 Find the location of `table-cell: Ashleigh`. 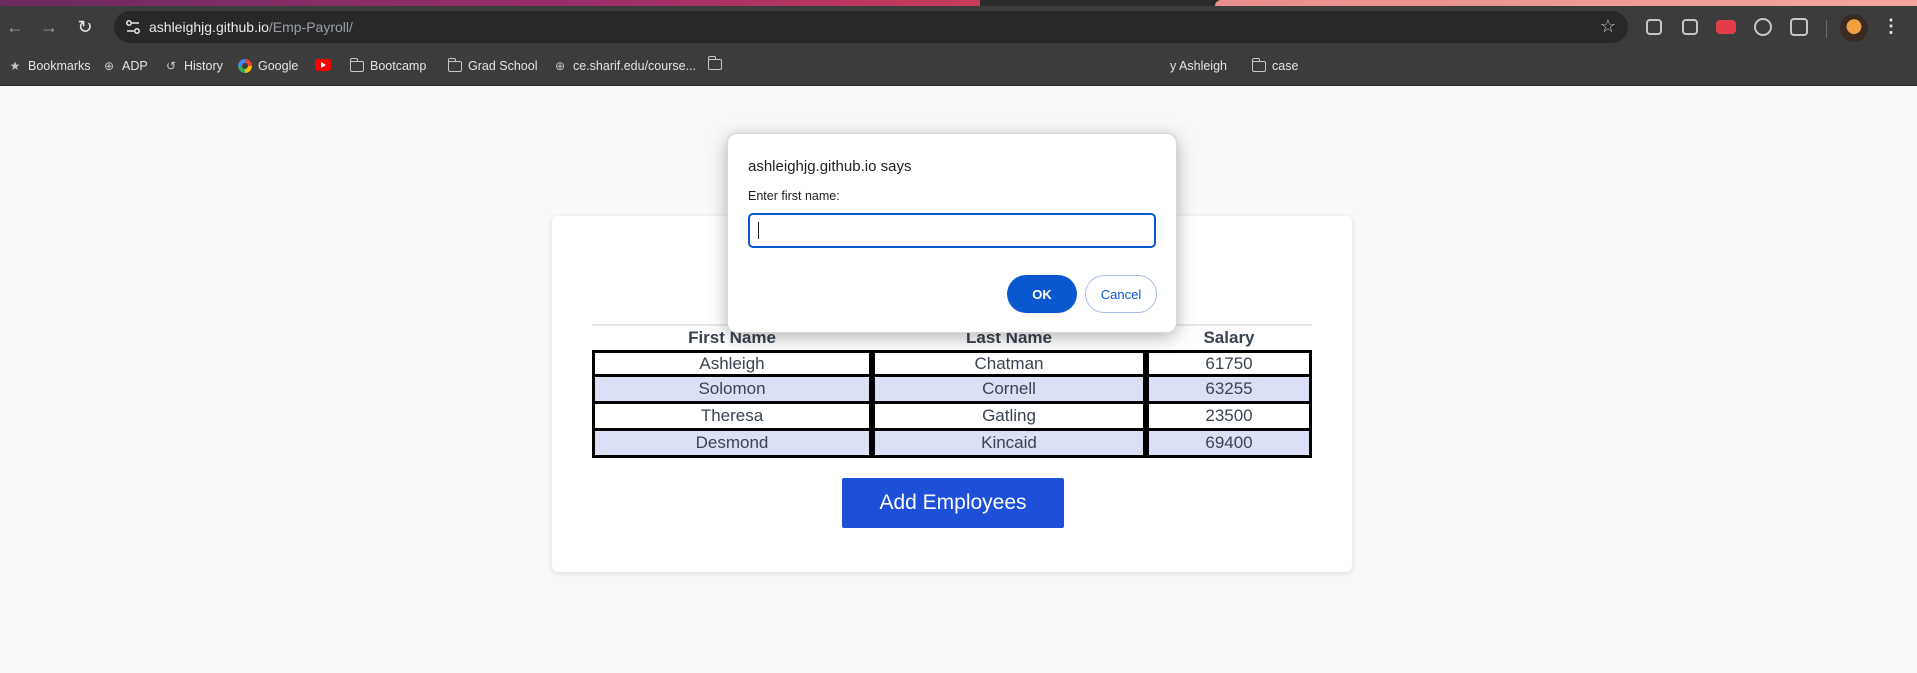

table-cell: Ashleigh is located at coordinates (732, 363).